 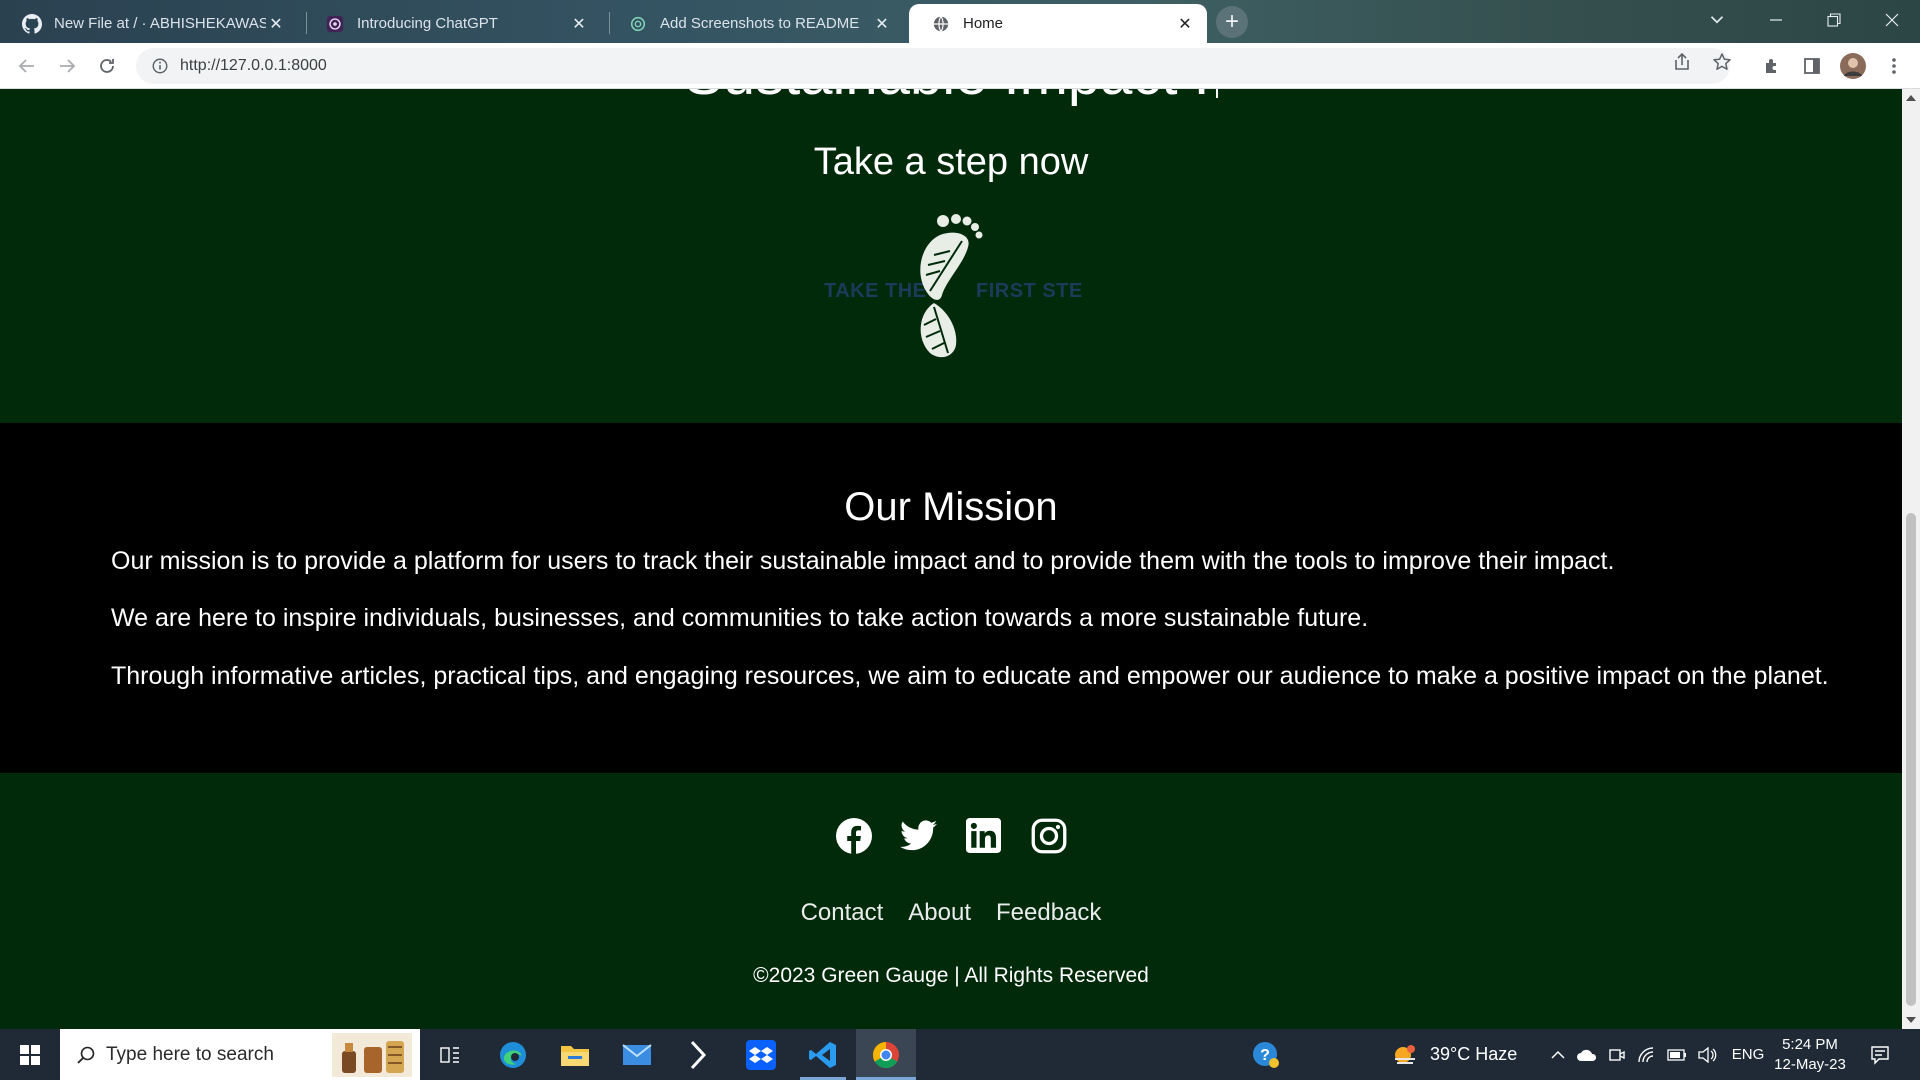 What do you see at coordinates (951, 975) in the screenshot?
I see `copyright-text: ©2023 Green Gauge | All Rights Reserved` at bounding box center [951, 975].